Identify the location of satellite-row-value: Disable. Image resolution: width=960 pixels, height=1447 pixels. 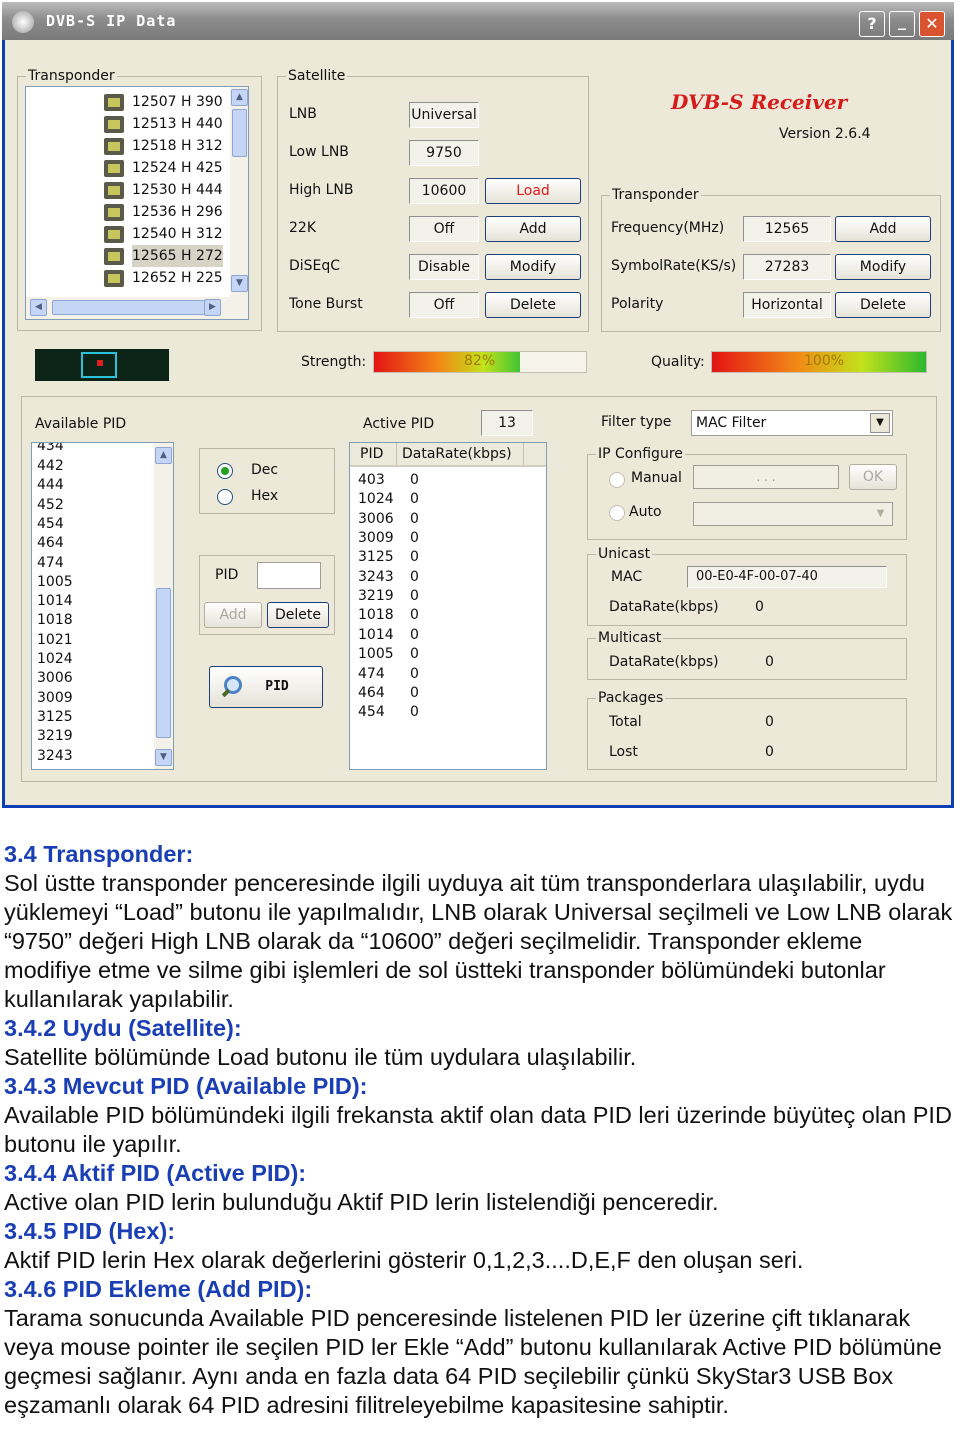
(444, 267).